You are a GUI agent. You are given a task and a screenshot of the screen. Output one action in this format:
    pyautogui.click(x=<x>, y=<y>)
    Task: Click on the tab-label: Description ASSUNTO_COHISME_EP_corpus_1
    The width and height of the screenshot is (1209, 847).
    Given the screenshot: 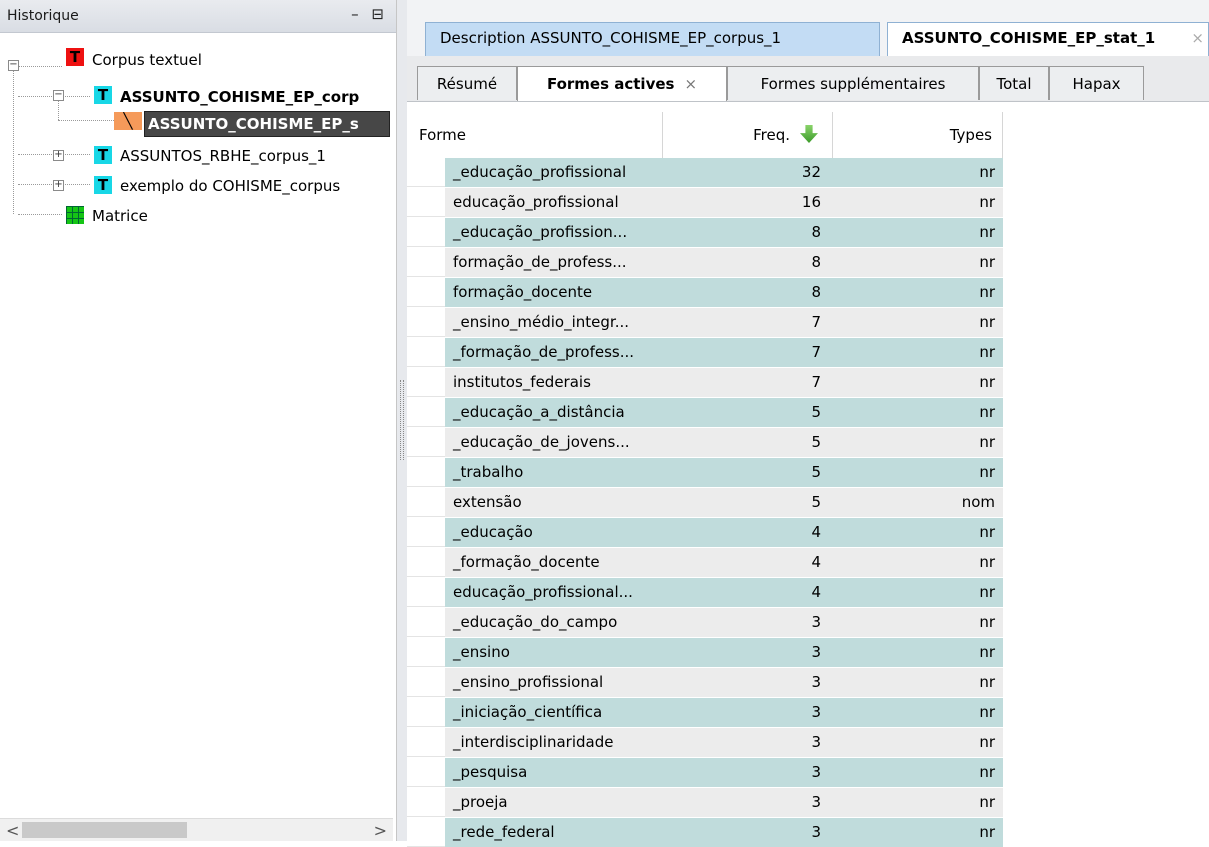 What is the action you would take?
    pyautogui.click(x=611, y=38)
    